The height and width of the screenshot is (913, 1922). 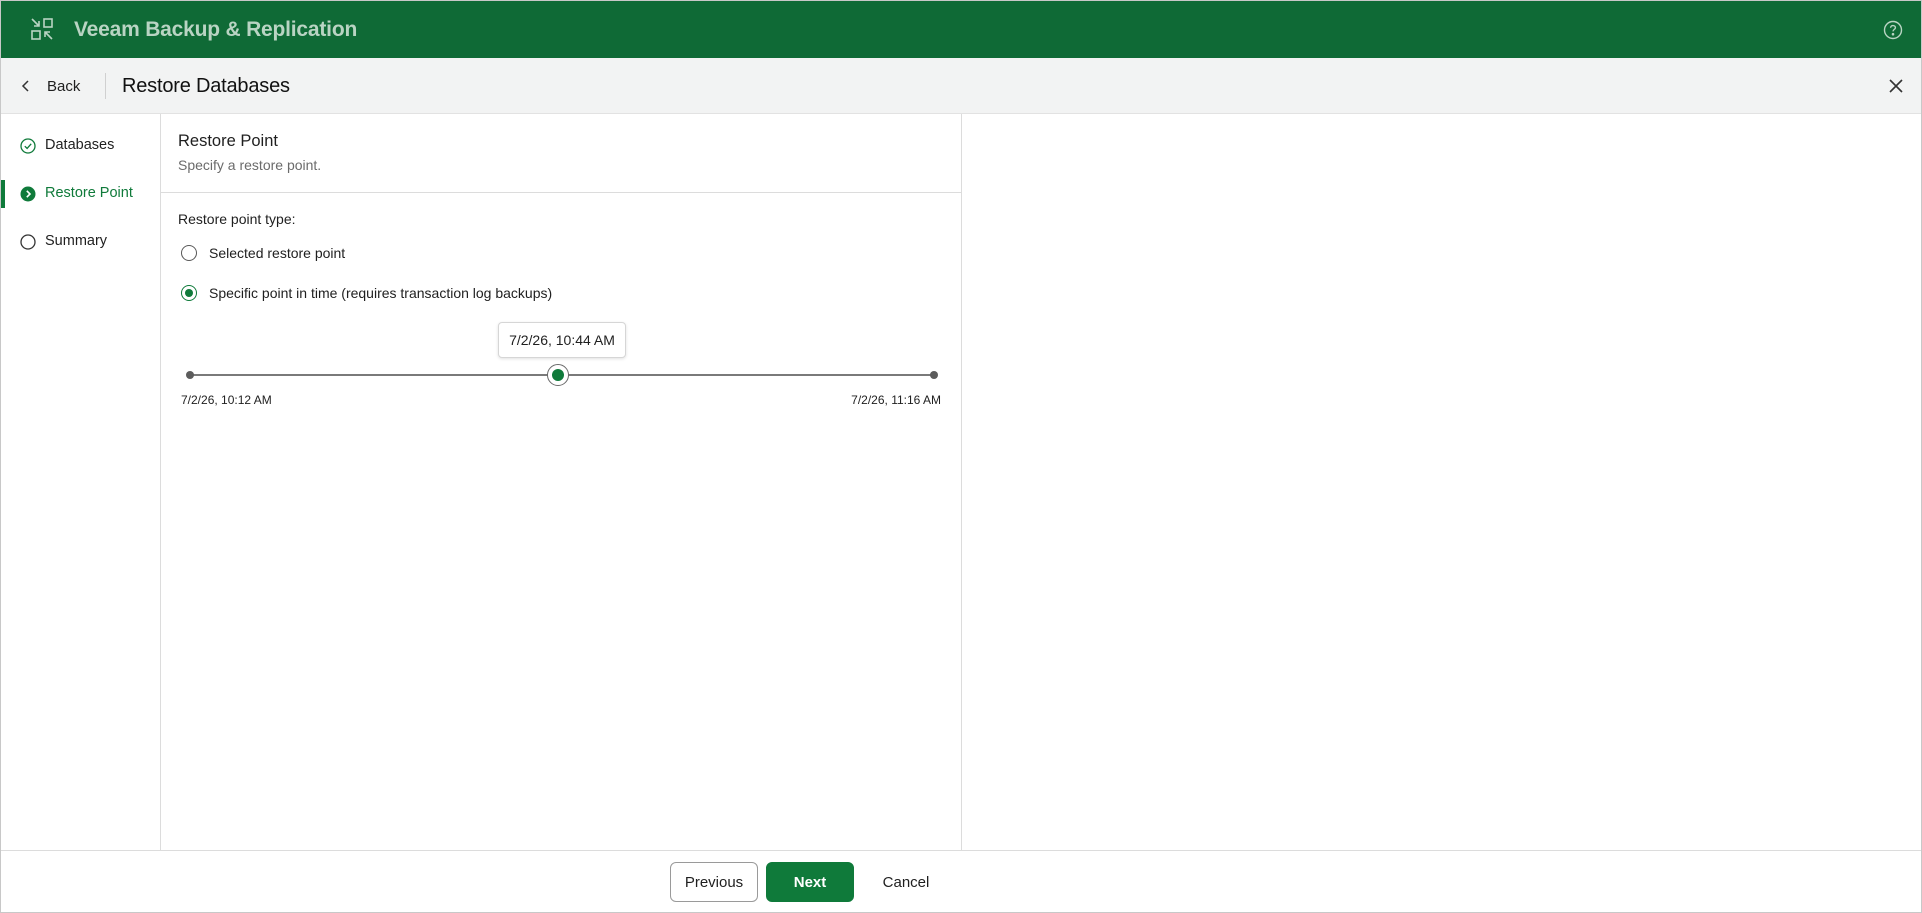 What do you see at coordinates (28, 146) in the screenshot?
I see `check-circle-icon` at bounding box center [28, 146].